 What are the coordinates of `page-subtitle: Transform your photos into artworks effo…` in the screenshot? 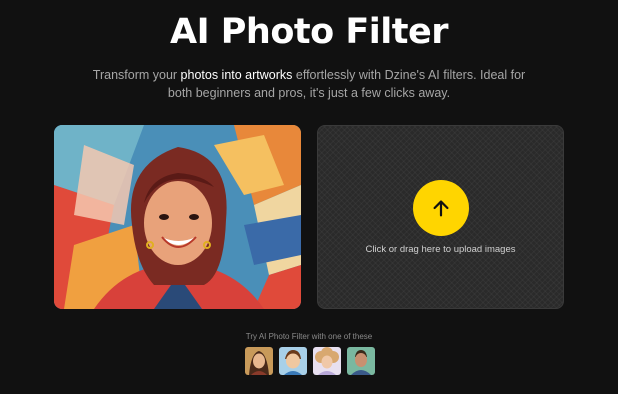 It's located at (309, 84).